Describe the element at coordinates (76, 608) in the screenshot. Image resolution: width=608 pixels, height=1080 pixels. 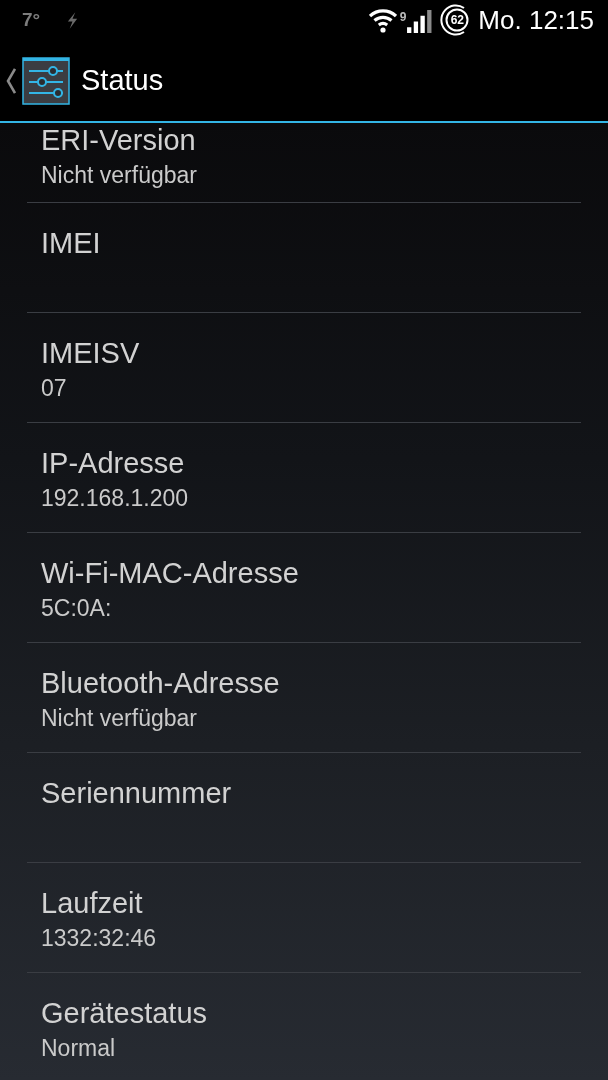
I see `preference-value: 5C:0A:` at that location.